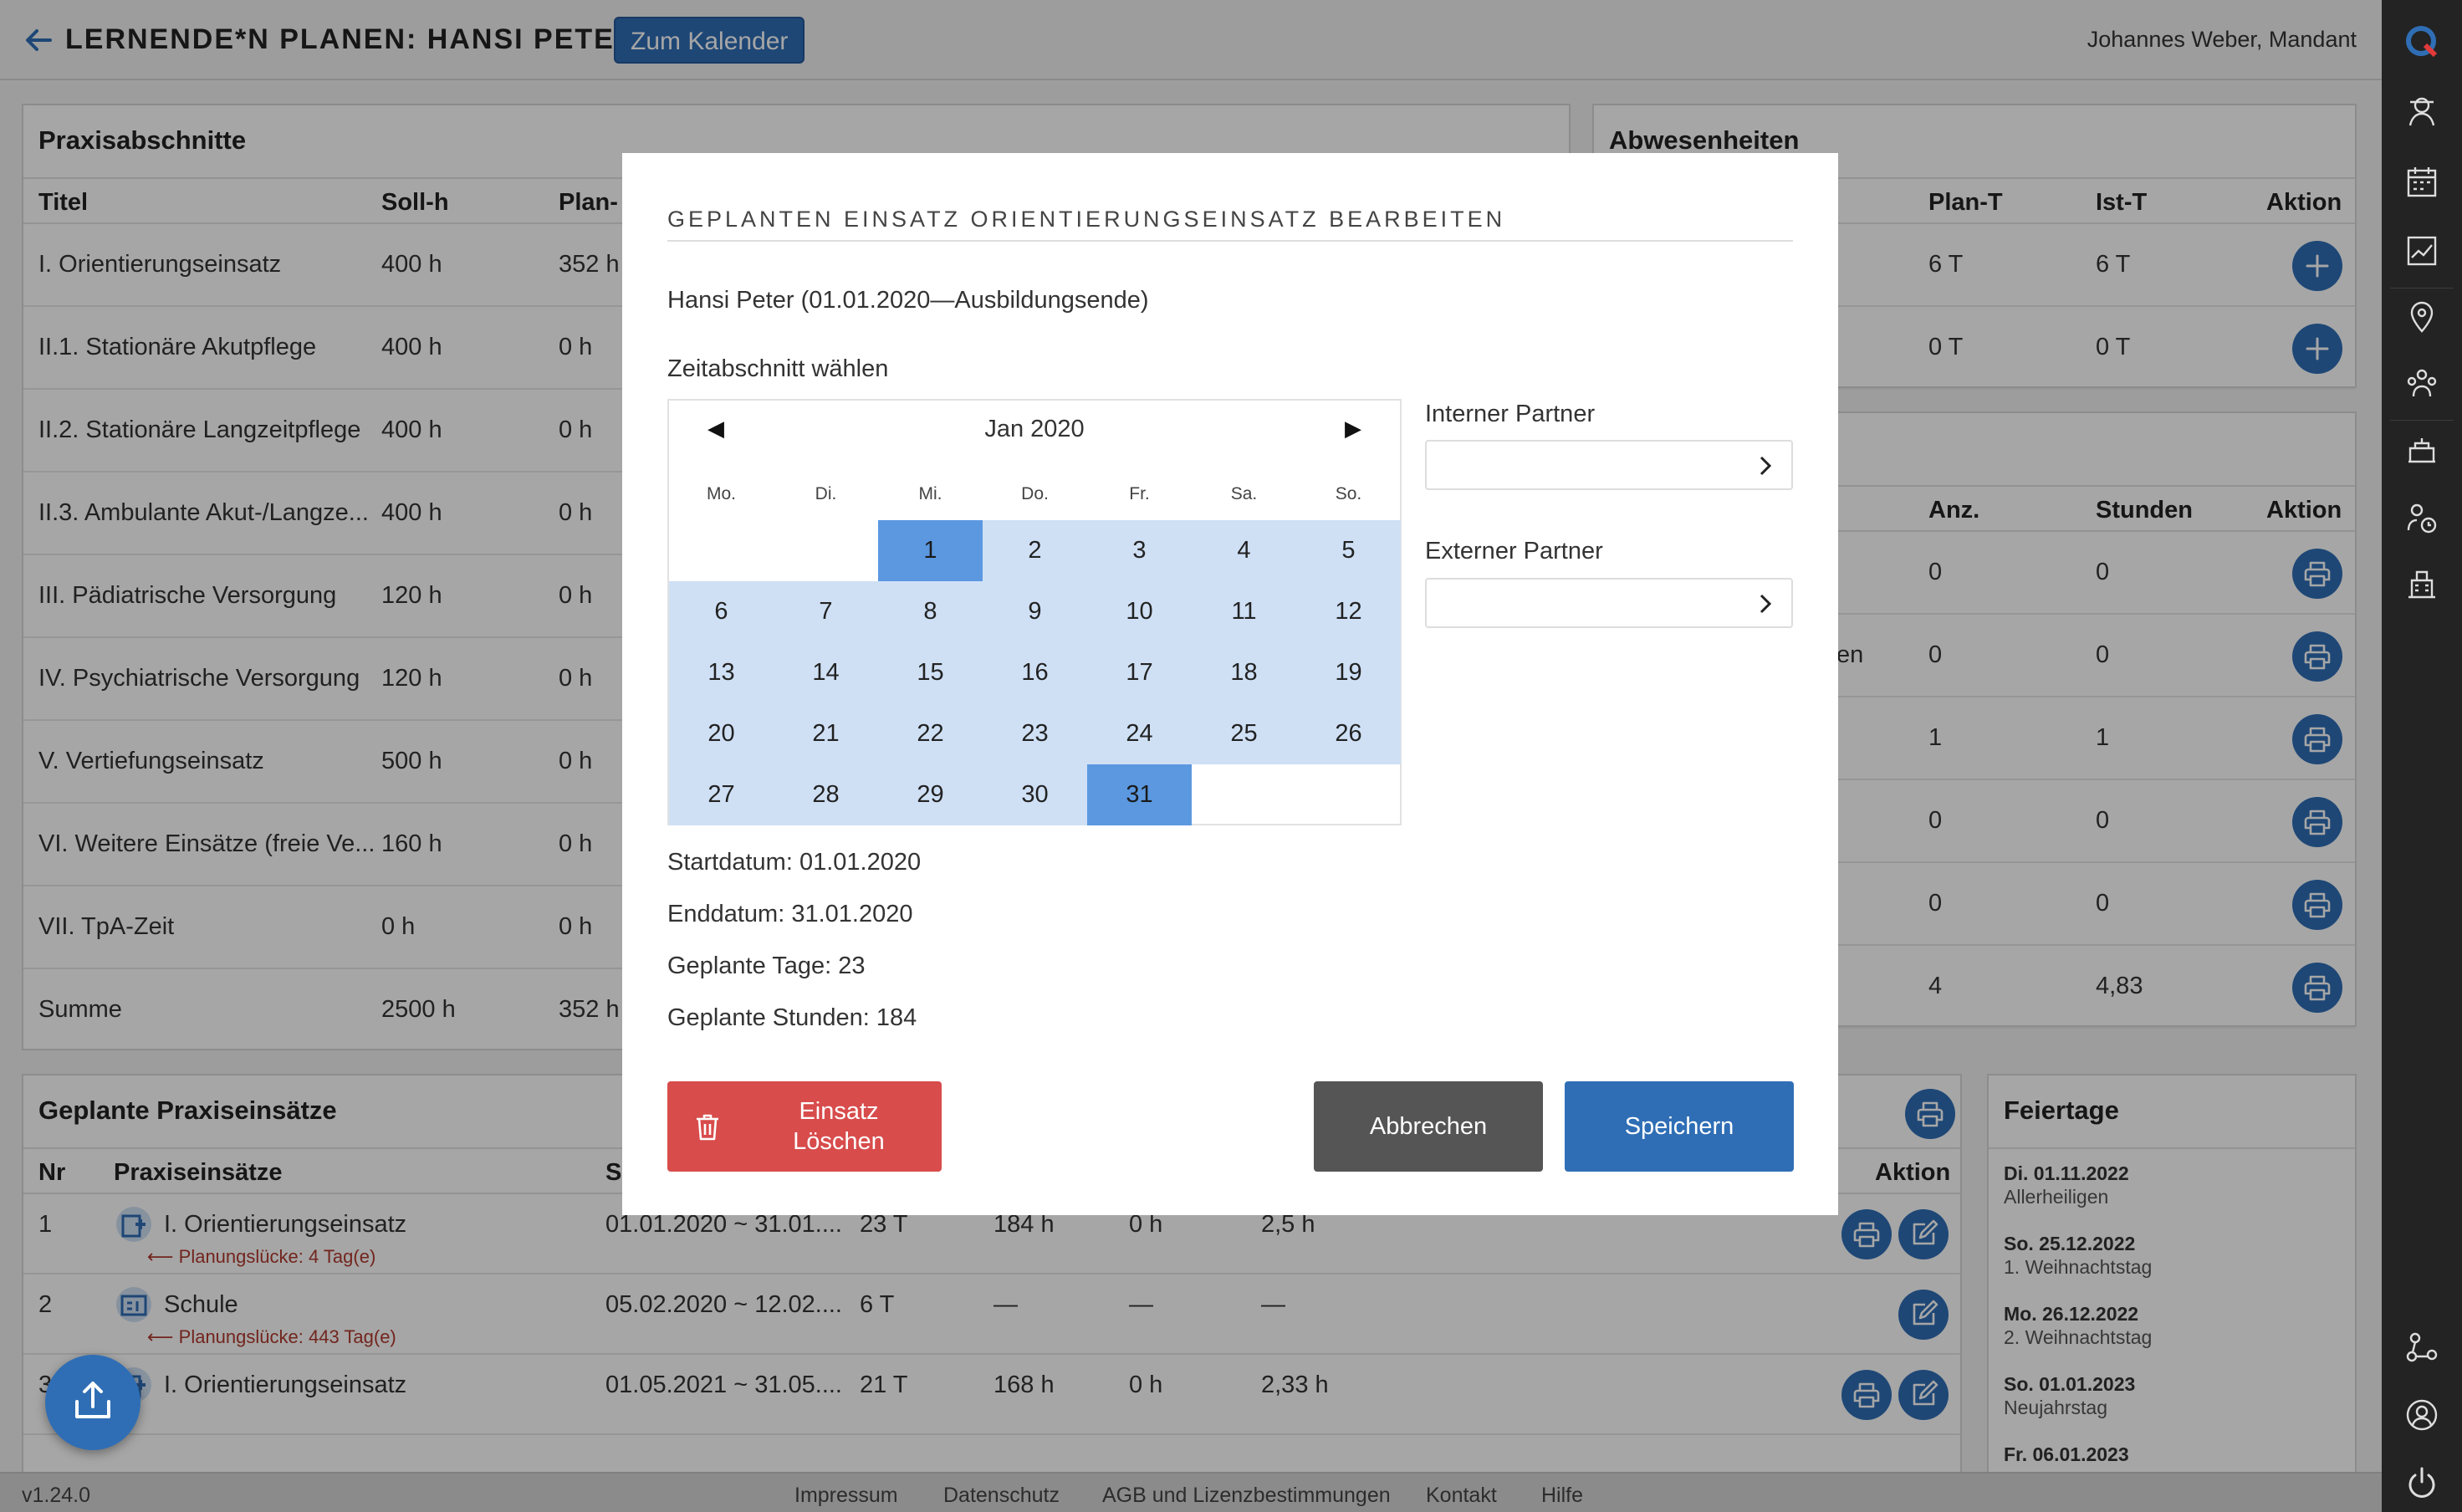 The image size is (2462, 1512). Describe the element at coordinates (766, 966) in the screenshot. I see `planned-days-text: Geplante Tage: 23` at that location.